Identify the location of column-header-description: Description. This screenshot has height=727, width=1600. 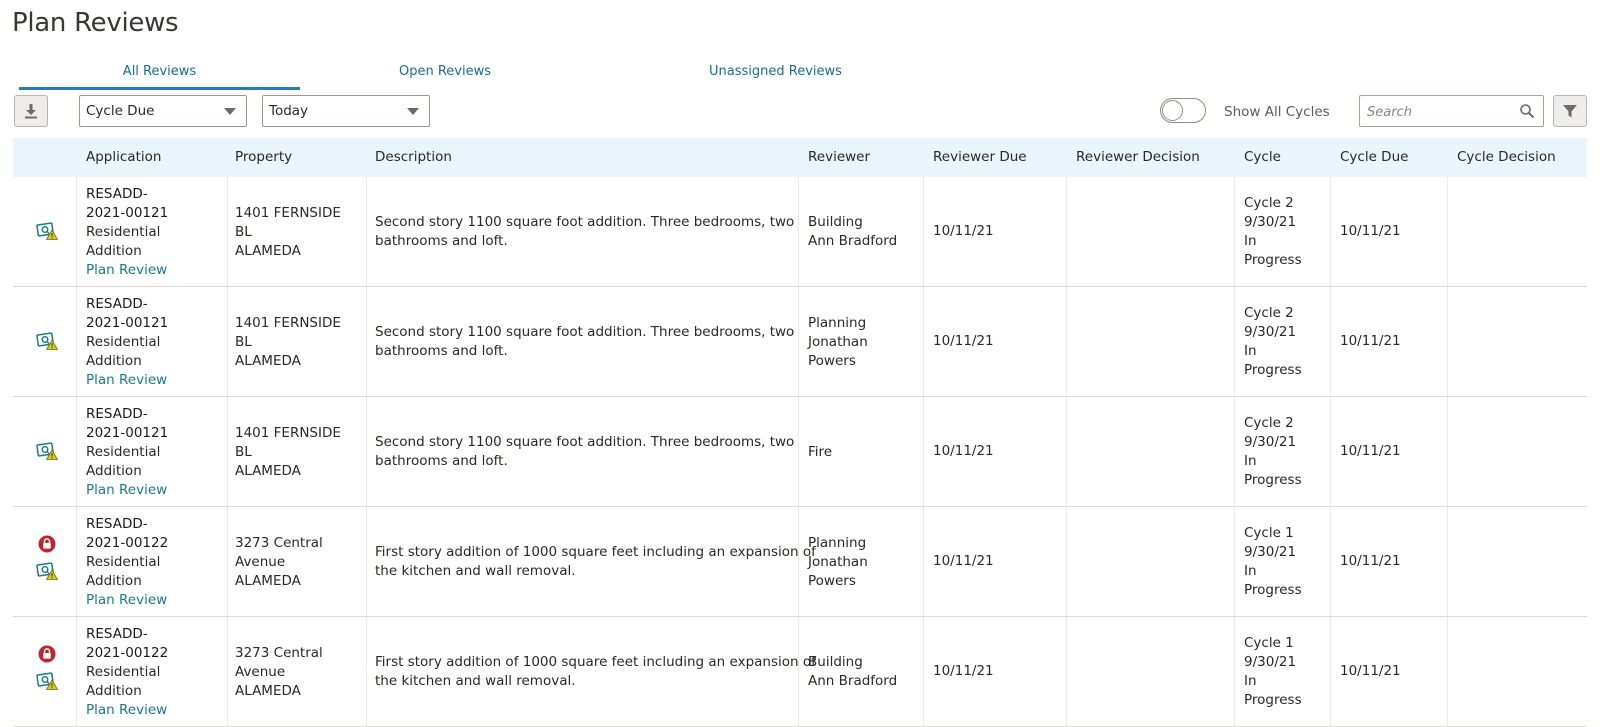
(413, 157).